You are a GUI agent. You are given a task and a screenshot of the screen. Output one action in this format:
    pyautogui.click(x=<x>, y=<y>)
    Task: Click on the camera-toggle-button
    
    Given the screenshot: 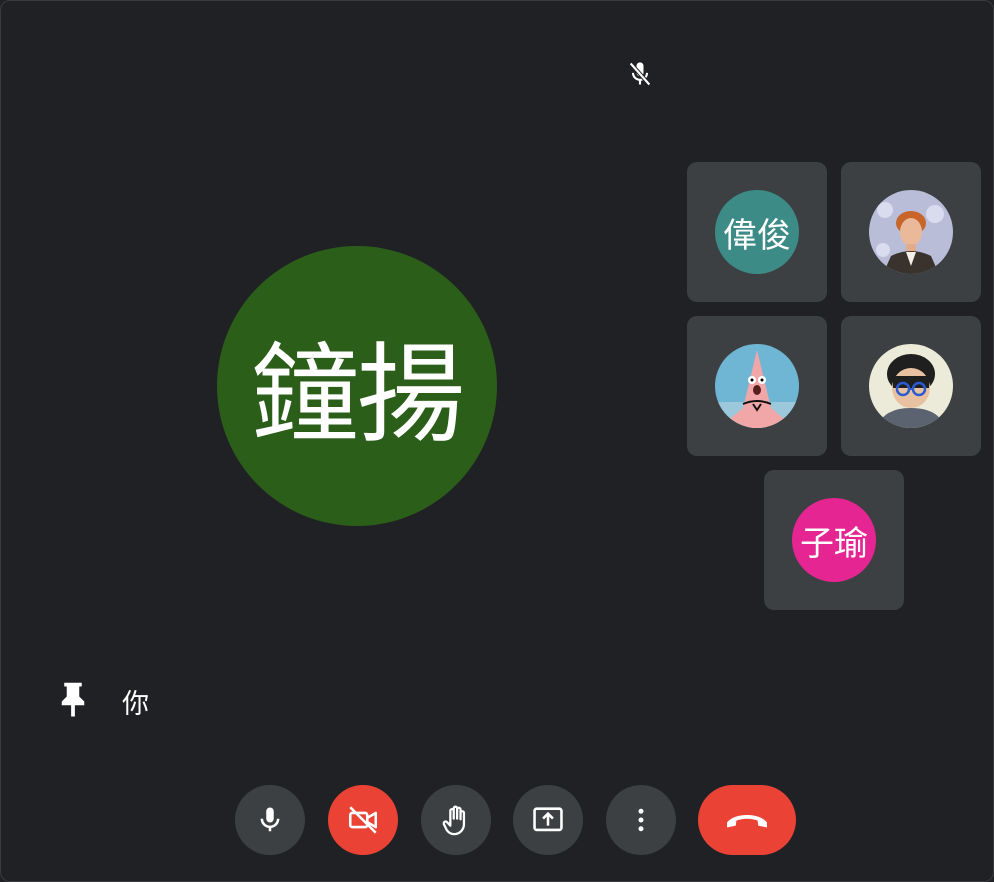 What is the action you would take?
    pyautogui.click(x=363, y=820)
    